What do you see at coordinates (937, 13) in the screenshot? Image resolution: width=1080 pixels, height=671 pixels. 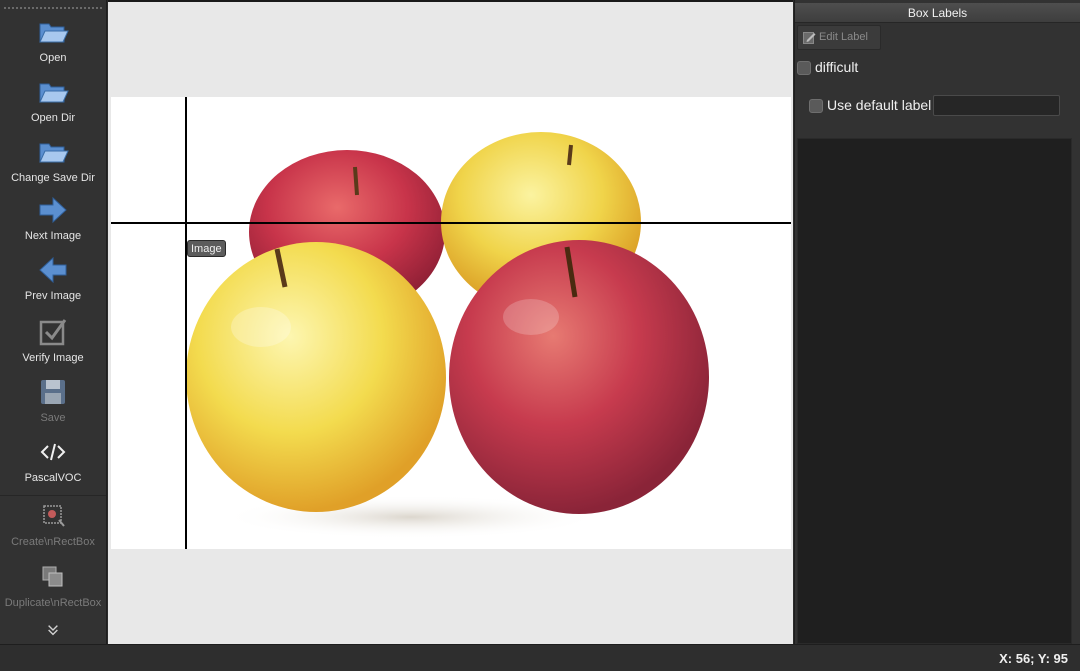 I see `dock-title: Box Labels` at bounding box center [937, 13].